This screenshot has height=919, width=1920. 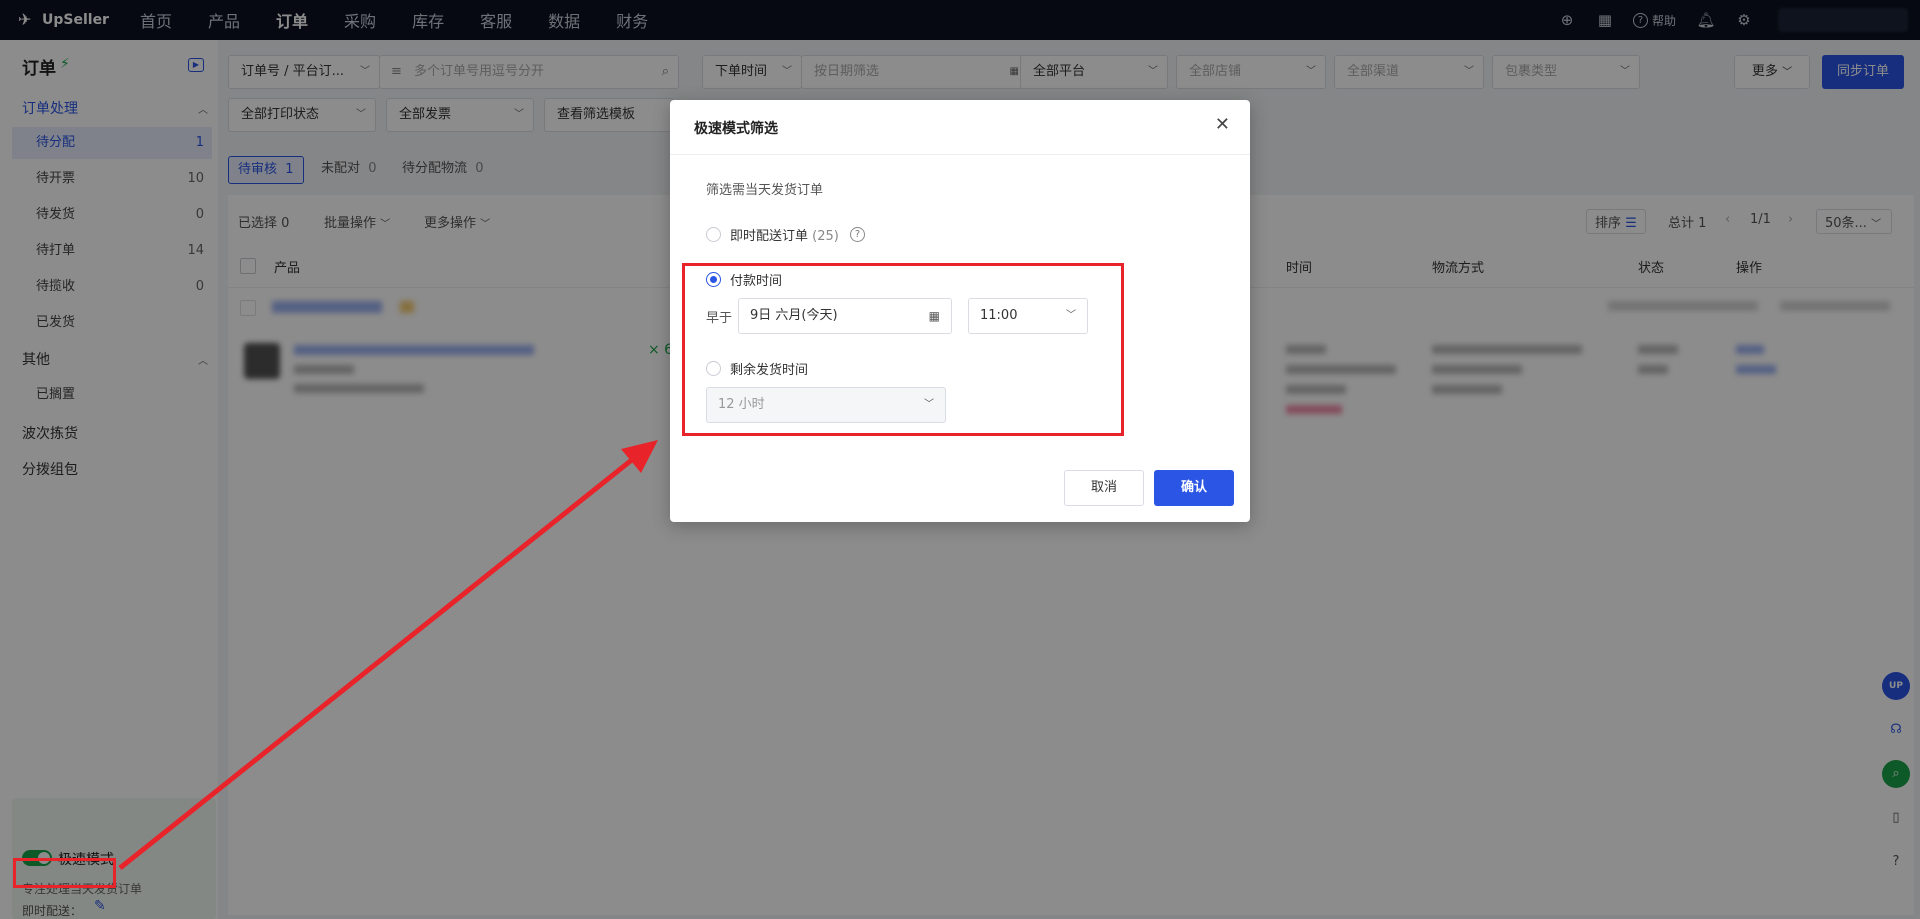 What do you see at coordinates (857, 234) in the screenshot?
I see `question-icon: ?` at bounding box center [857, 234].